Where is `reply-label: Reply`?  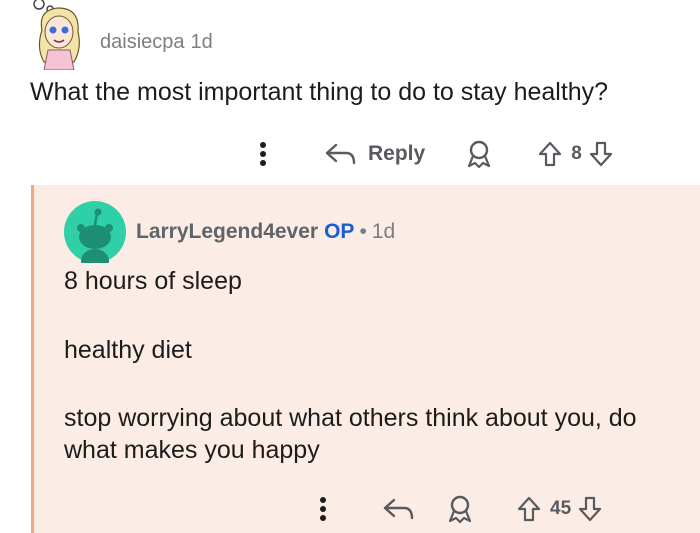 reply-label: Reply is located at coordinates (397, 153).